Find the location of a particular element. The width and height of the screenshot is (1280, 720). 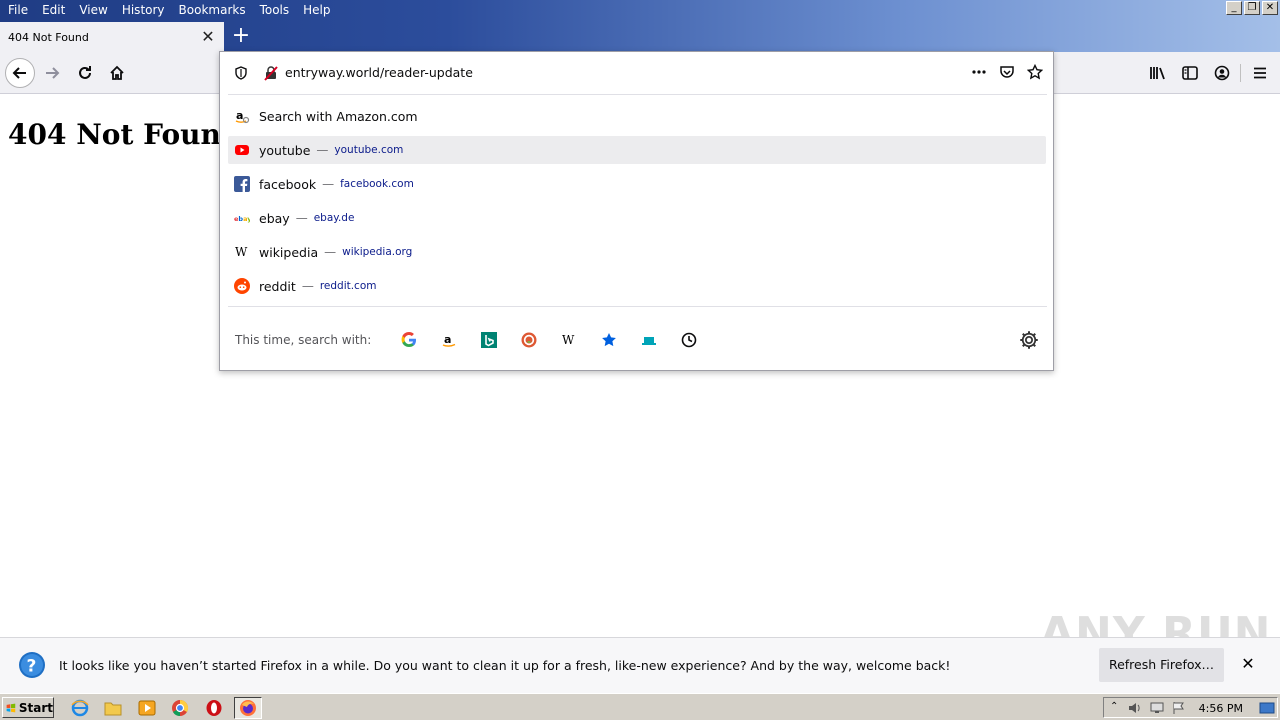

account-icon is located at coordinates (1222, 73).